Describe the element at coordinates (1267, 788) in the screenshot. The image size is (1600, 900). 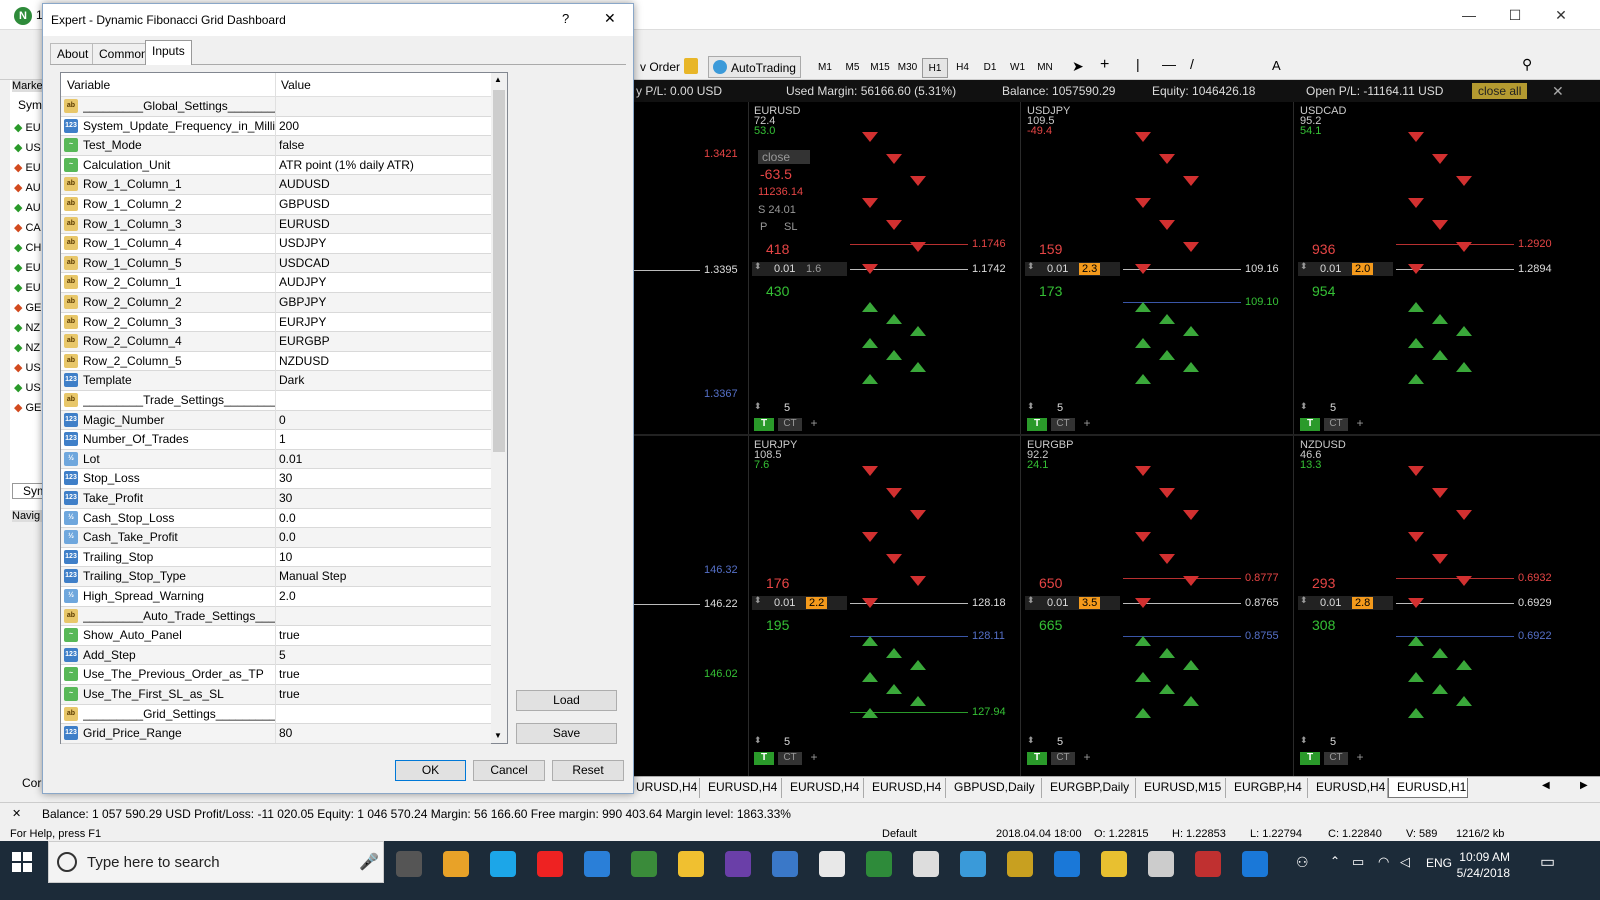
I see `chart-tab: EURGBP,H4` at that location.